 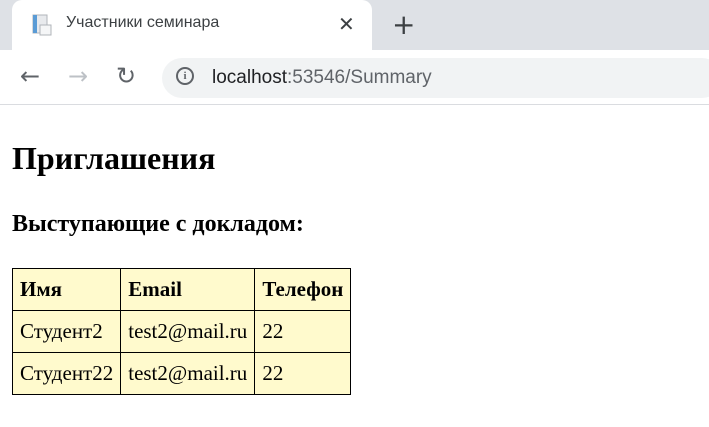 What do you see at coordinates (66, 289) in the screenshot?
I see `column-header-name: Имя` at bounding box center [66, 289].